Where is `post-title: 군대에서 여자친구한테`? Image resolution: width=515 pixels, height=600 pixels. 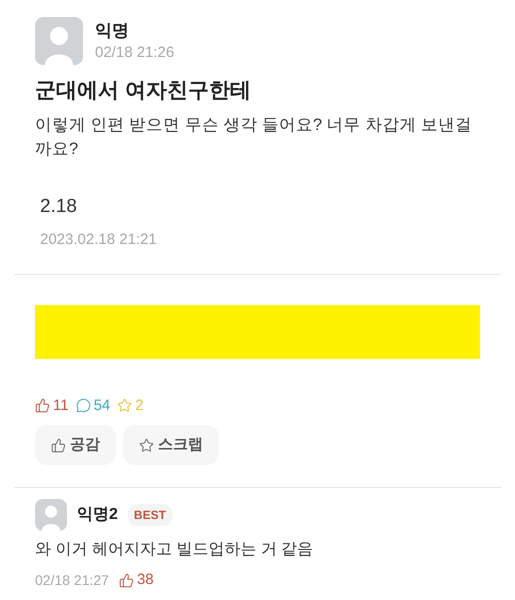 post-title: 군대에서 여자친구한테 is located at coordinates (143, 91).